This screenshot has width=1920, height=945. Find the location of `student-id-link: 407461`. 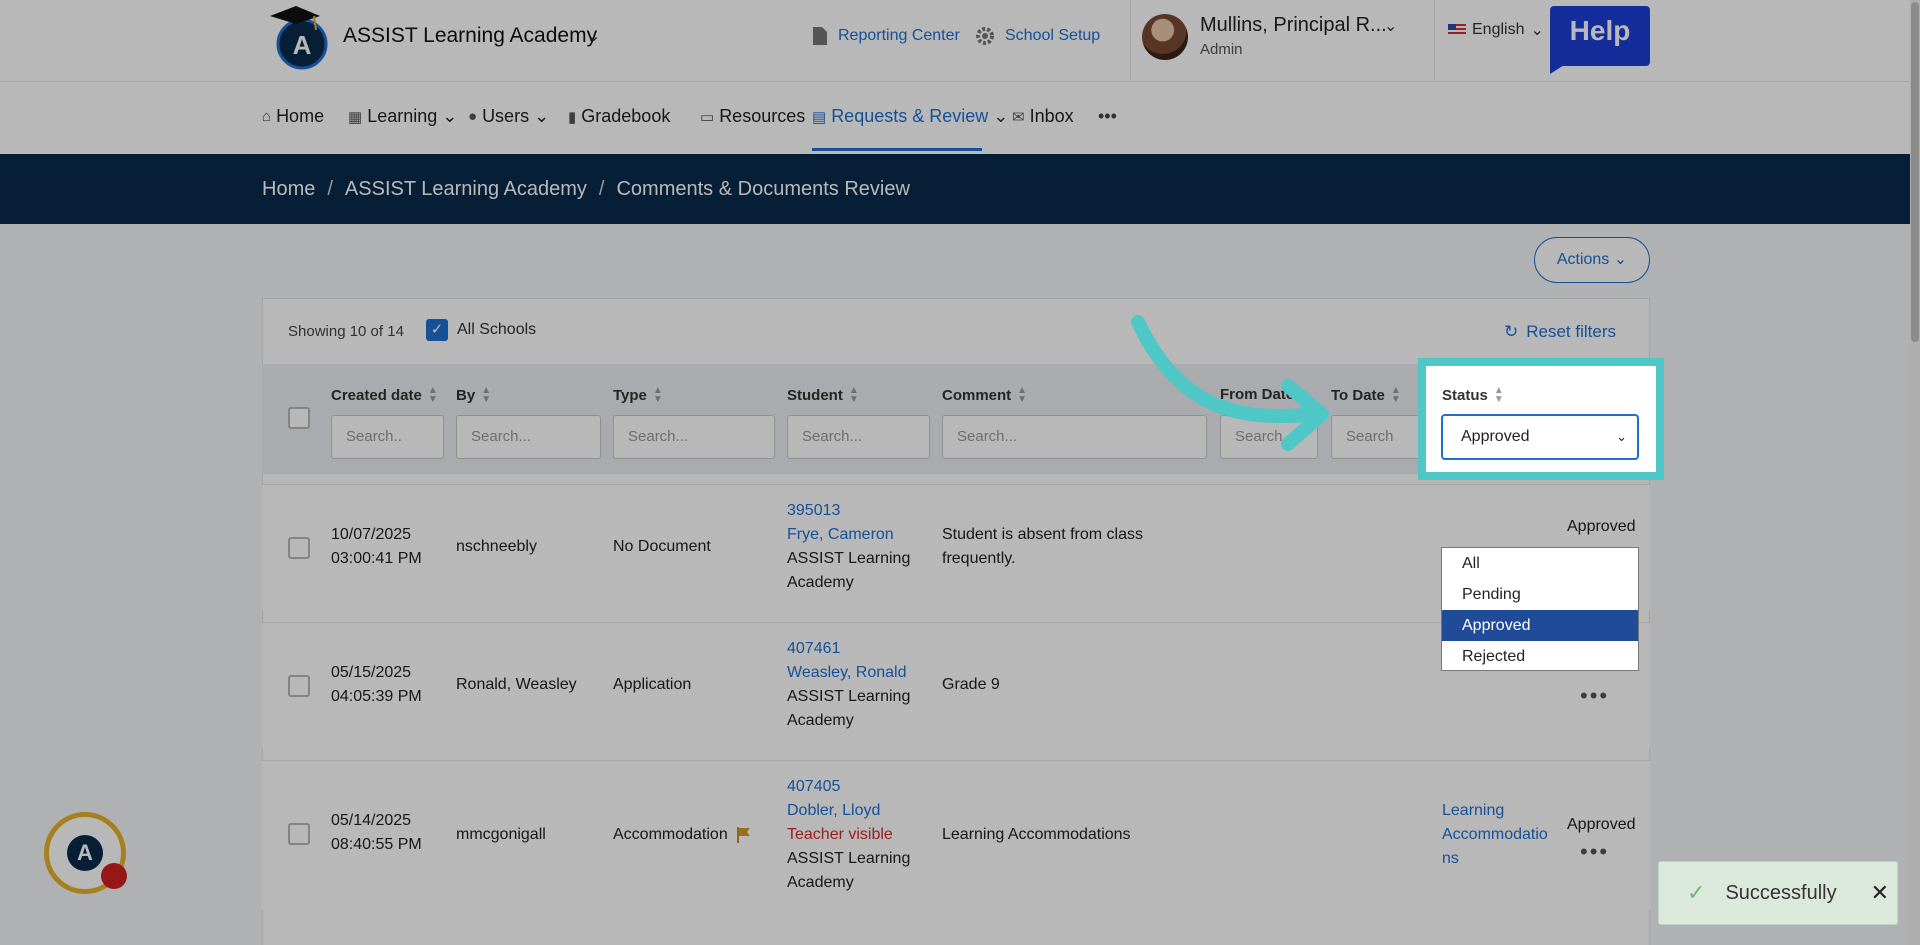

student-id-link: 407461 is located at coordinates (848, 649).